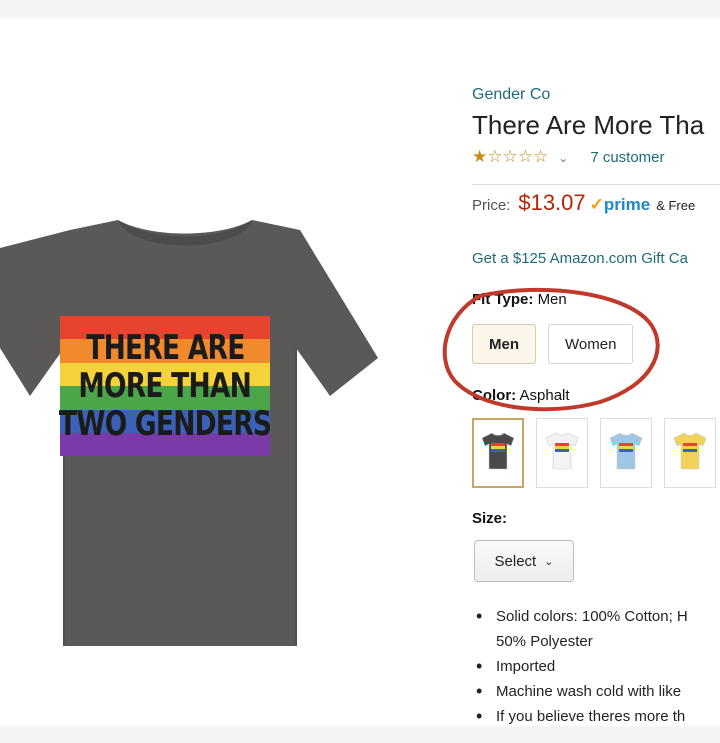 This screenshot has height=743, width=720. What do you see at coordinates (552, 202) in the screenshot?
I see `price-value: $13.07` at bounding box center [552, 202].